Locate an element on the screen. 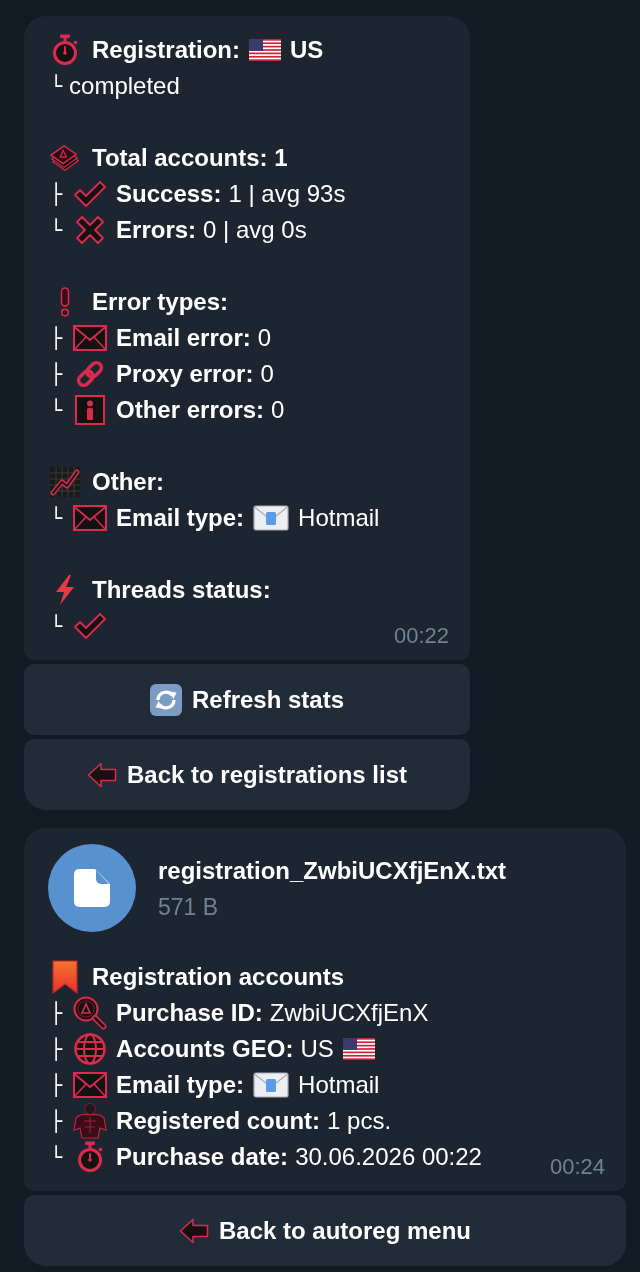  bodybuilder-icon is located at coordinates (90, 1121).